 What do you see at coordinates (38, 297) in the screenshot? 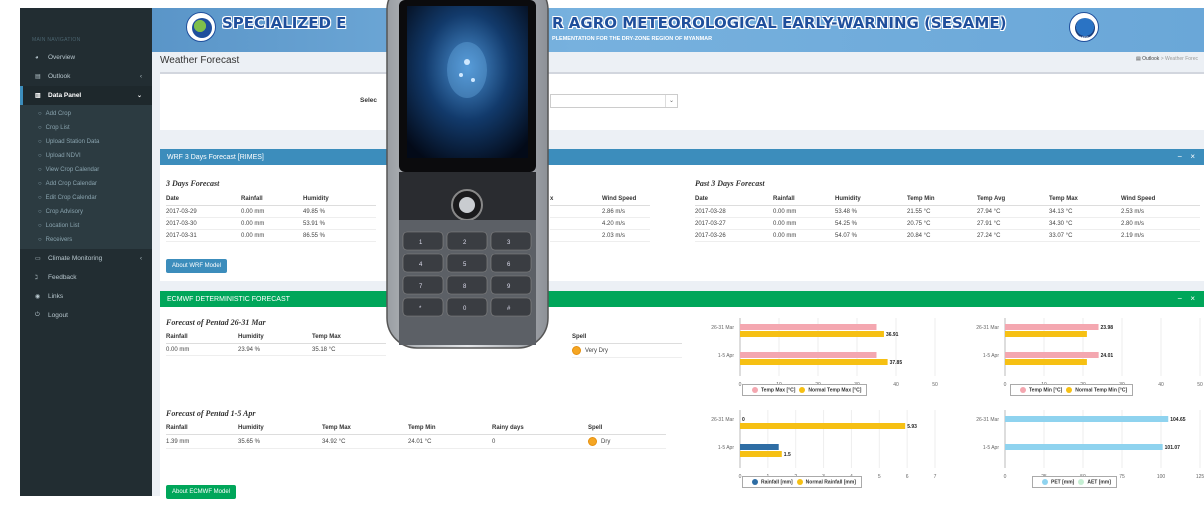
I see `globe-icon: ◉` at bounding box center [38, 297].